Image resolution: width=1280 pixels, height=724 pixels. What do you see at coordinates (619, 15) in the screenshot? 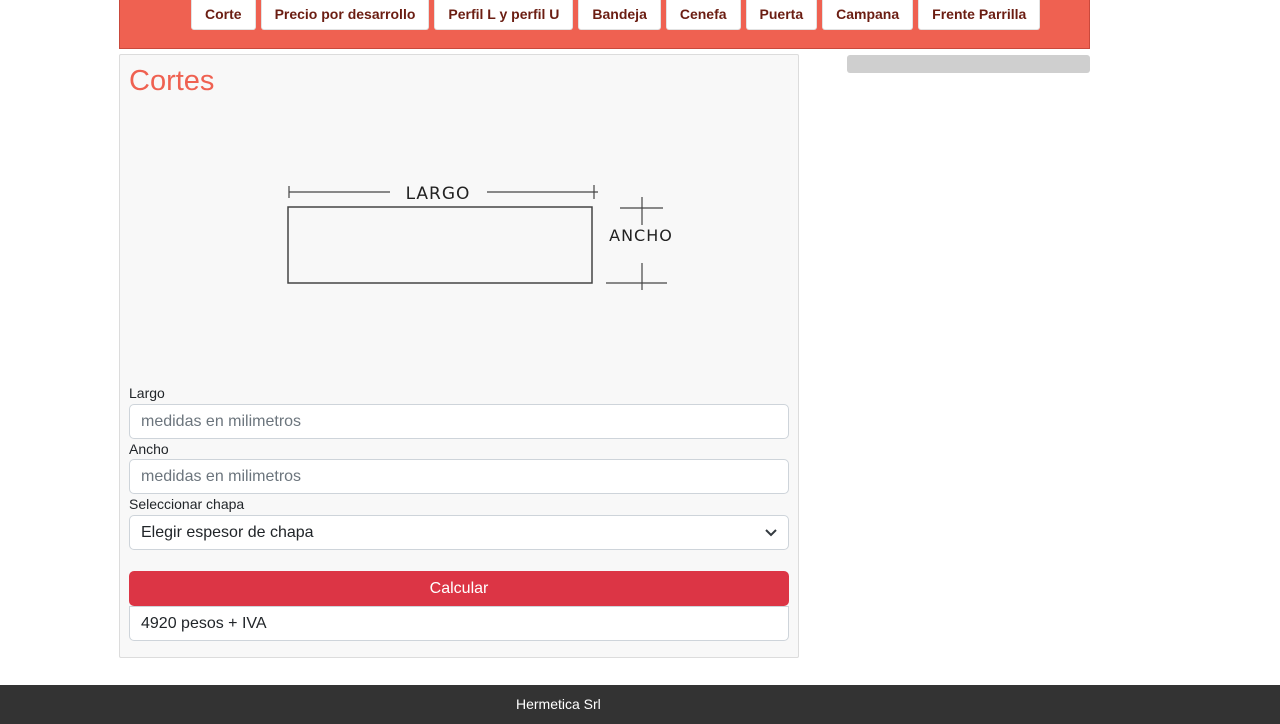
I see `nav-bandeja: Bandeja` at bounding box center [619, 15].